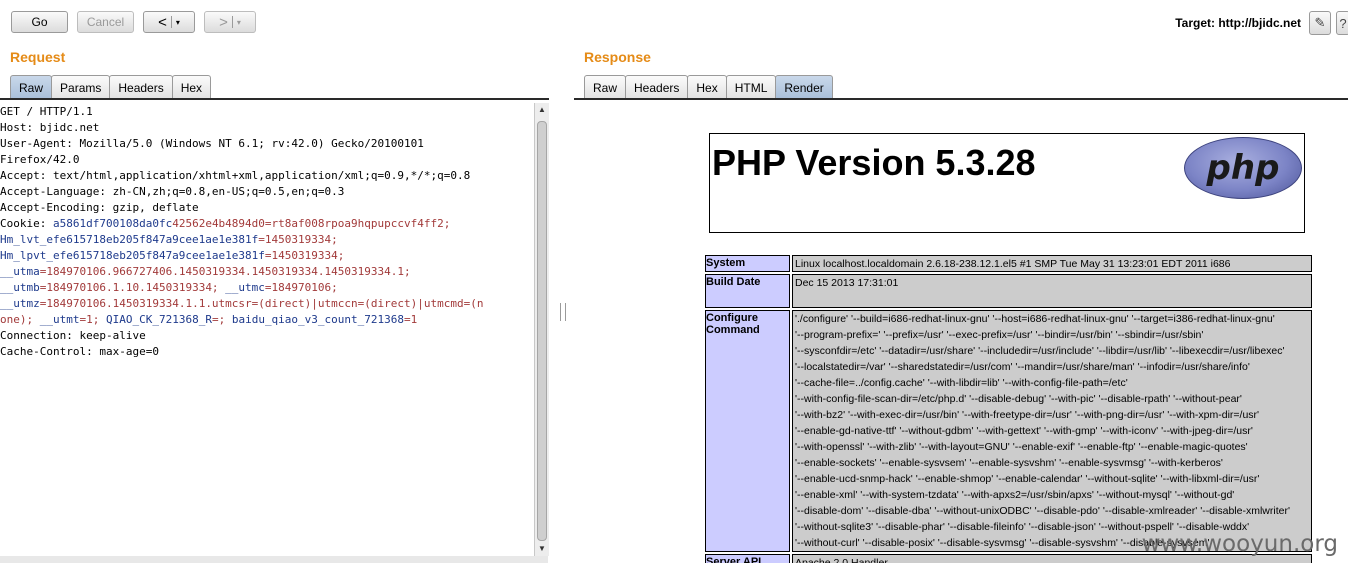 This screenshot has width=1348, height=563. I want to click on response-tab-html: HTML, so click(751, 87).